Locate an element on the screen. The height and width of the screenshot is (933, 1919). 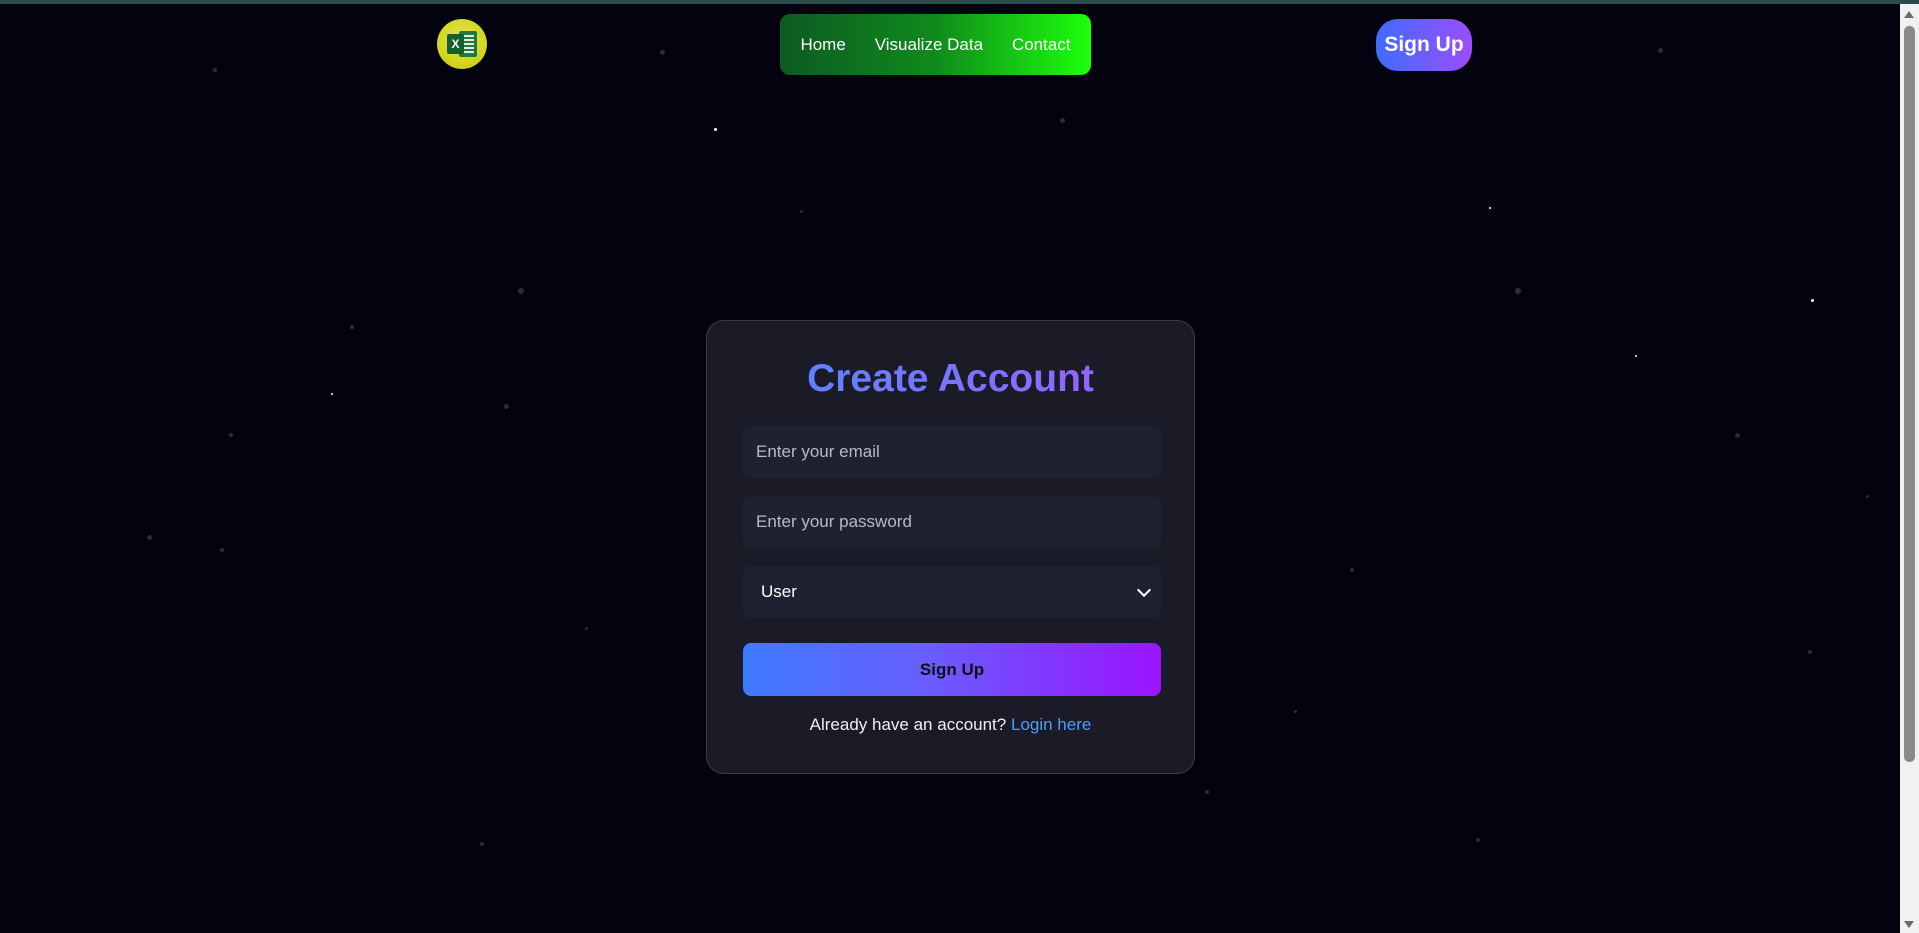
login-prompt: Already have an account? Login here is located at coordinates (950, 725).